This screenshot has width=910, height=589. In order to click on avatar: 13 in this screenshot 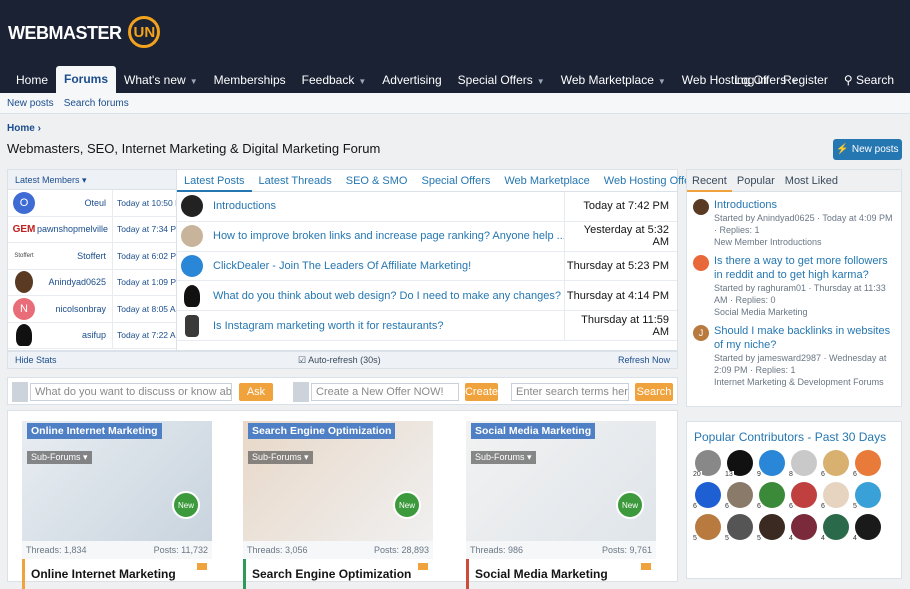, I will do `click(738, 464)`.